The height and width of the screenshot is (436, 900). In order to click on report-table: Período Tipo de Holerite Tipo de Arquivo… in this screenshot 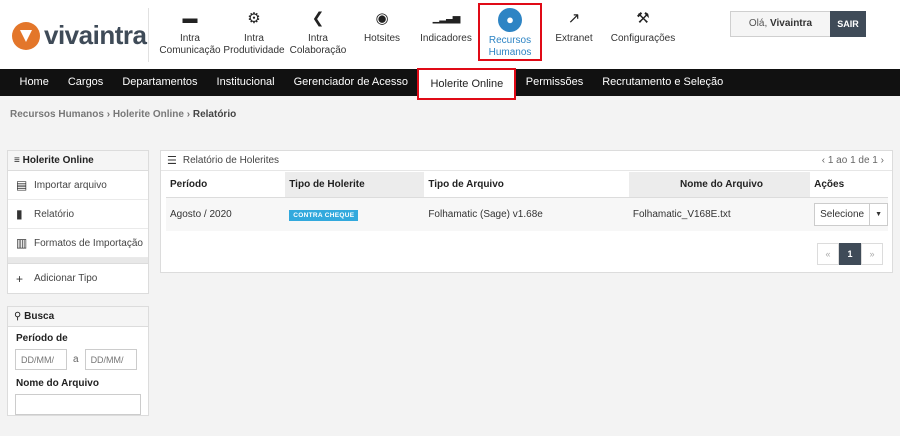, I will do `click(527, 201)`.